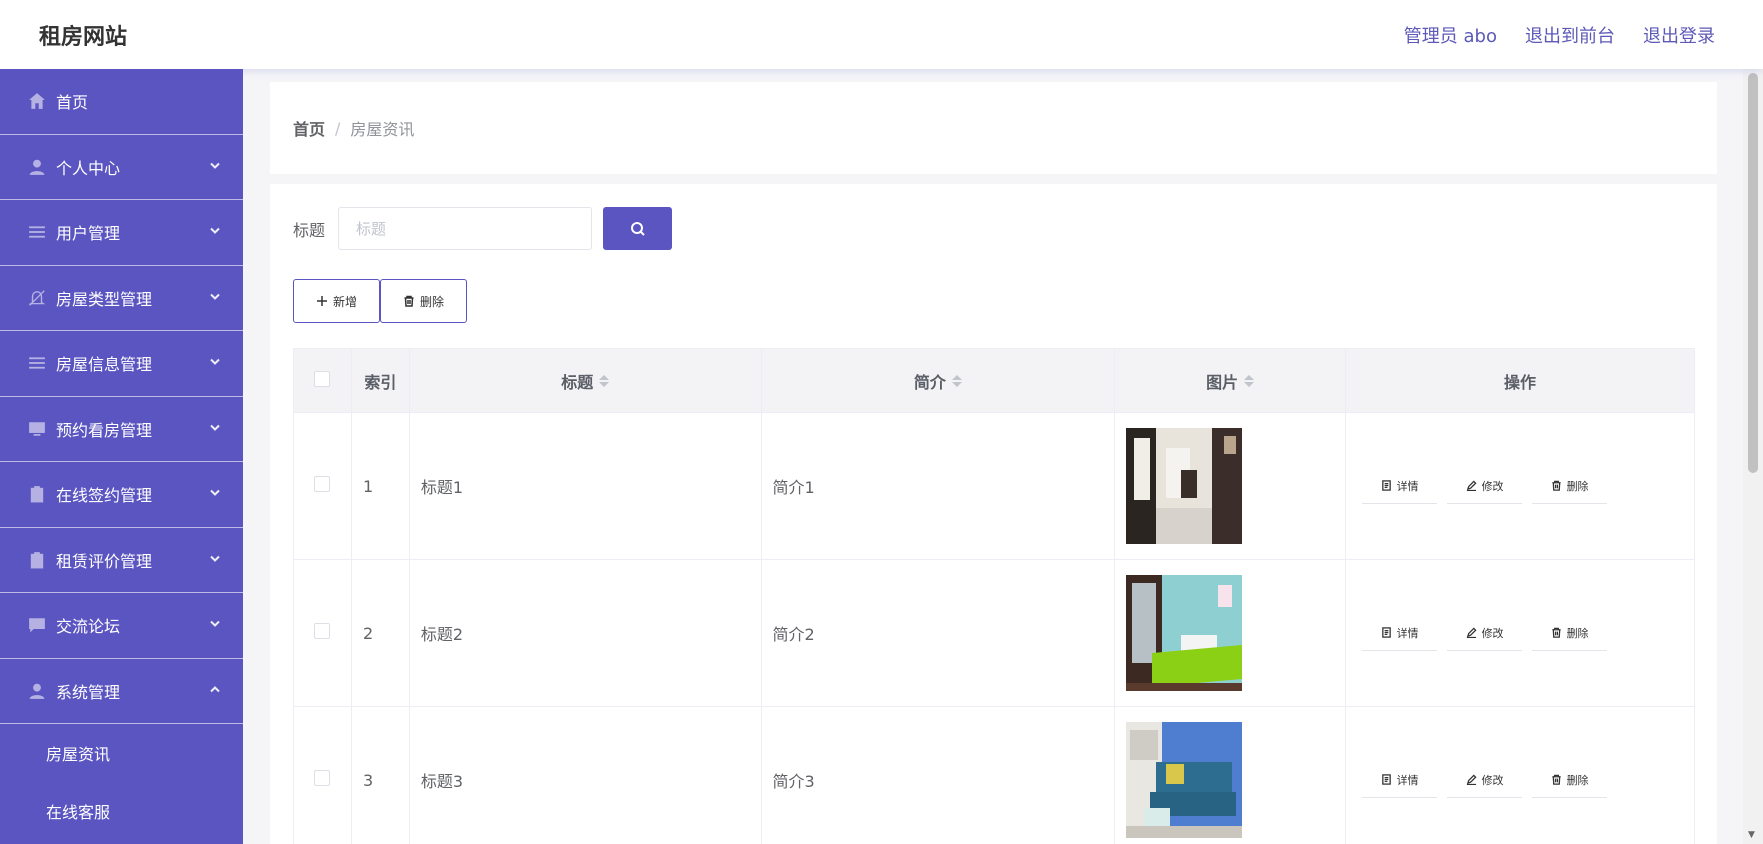  Describe the element at coordinates (638, 228) in the screenshot. I see `search-button` at that location.